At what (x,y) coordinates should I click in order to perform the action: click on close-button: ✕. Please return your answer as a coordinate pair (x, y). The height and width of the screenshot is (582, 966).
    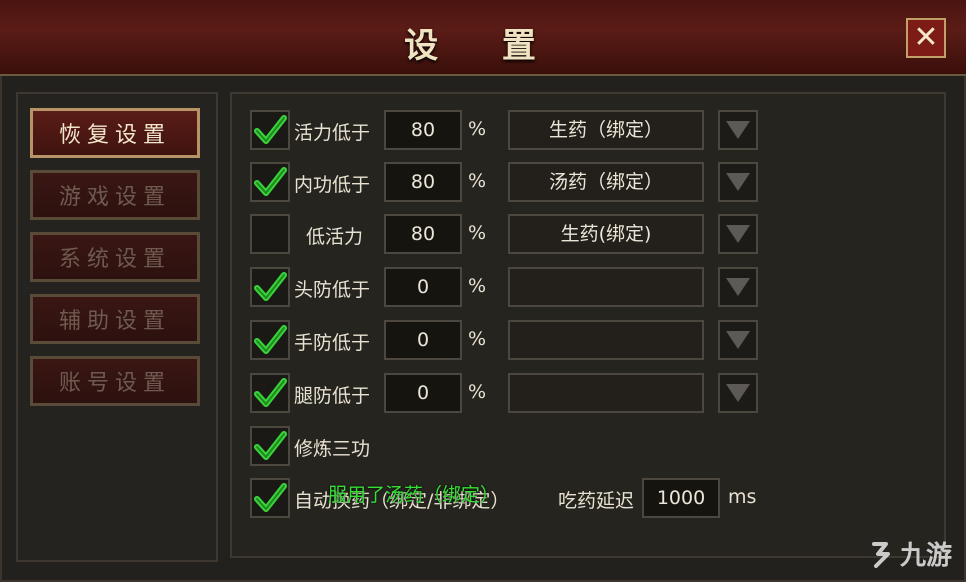
    Looking at the image, I should click on (926, 38).